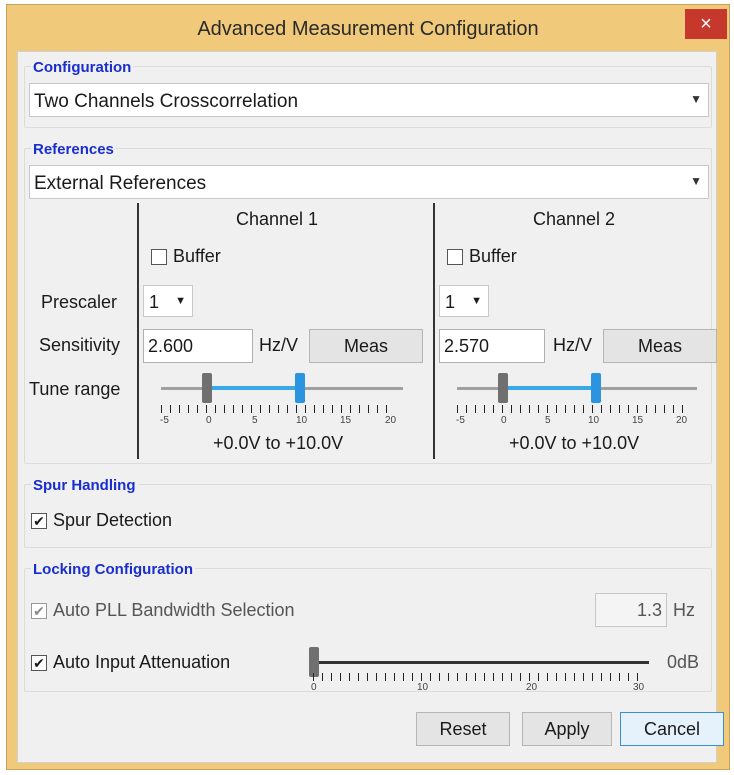  I want to click on channel-2-scale-label: 10, so click(594, 420).